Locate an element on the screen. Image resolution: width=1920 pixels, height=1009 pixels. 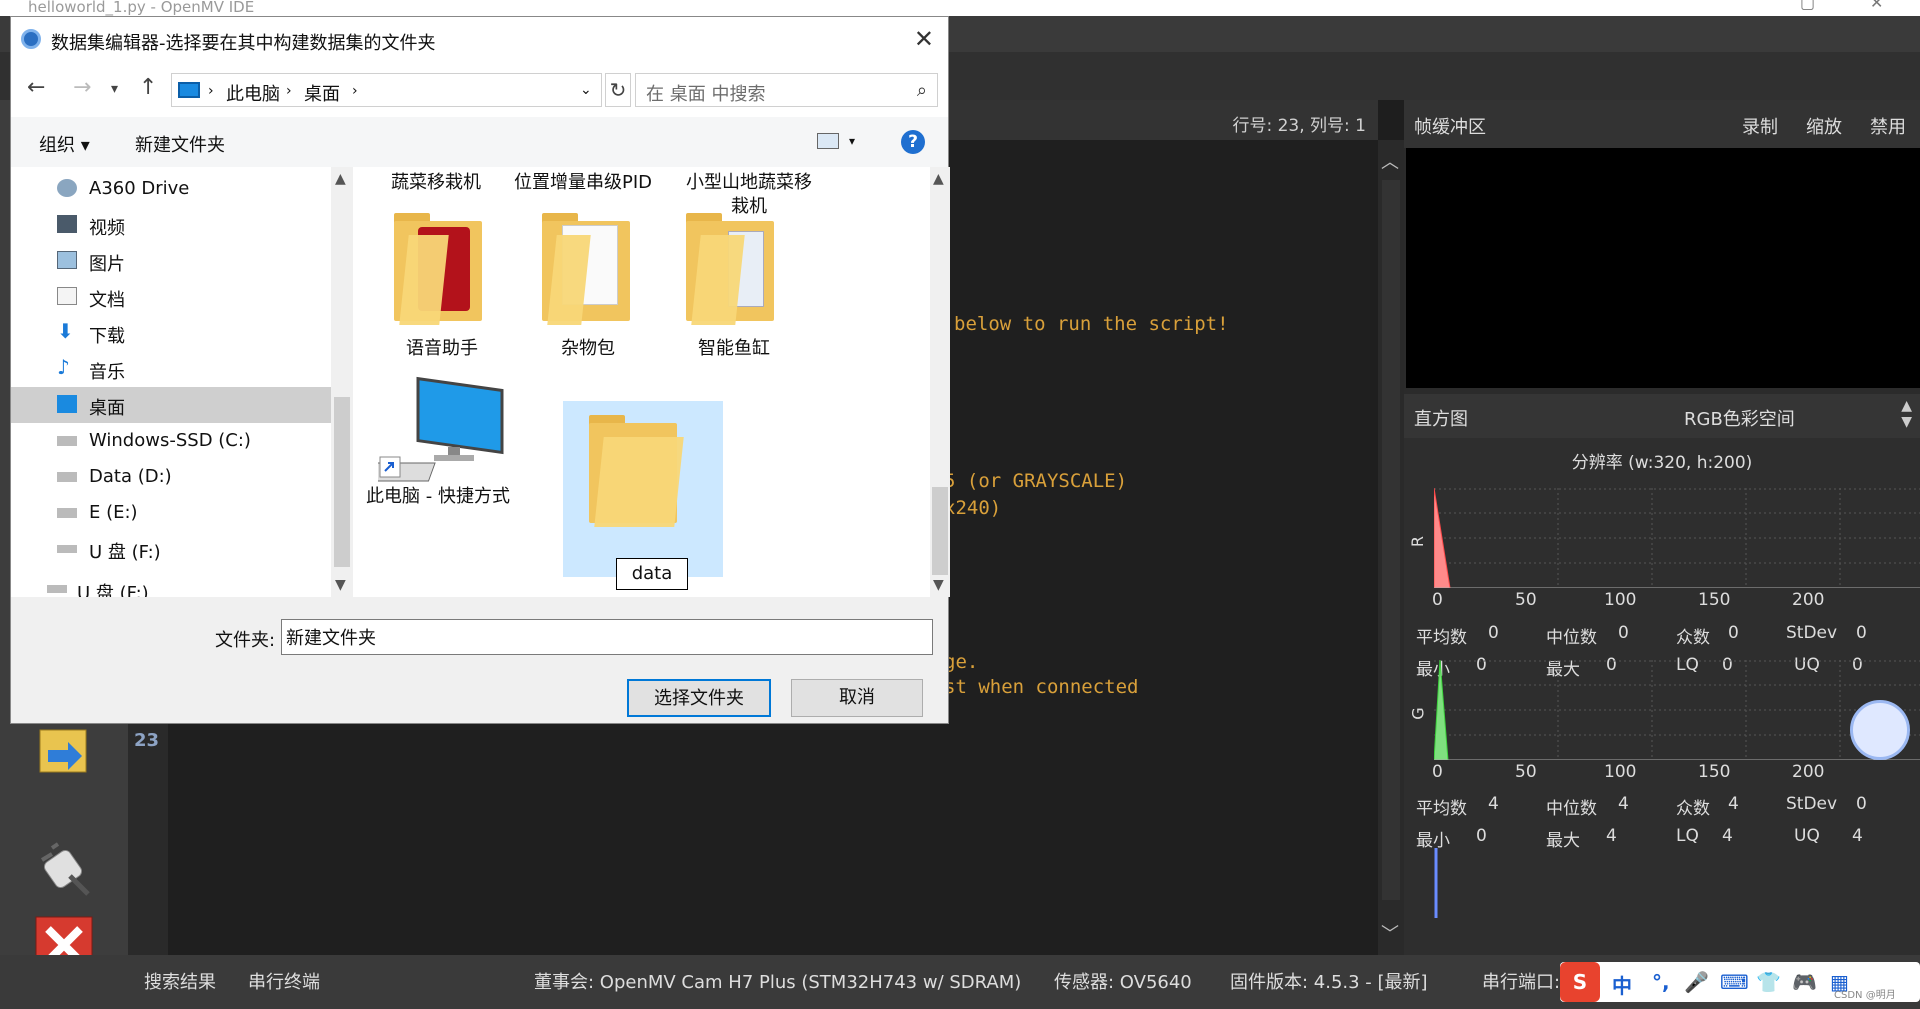
file-label: 位置增量串级PID is located at coordinates (583, 183).